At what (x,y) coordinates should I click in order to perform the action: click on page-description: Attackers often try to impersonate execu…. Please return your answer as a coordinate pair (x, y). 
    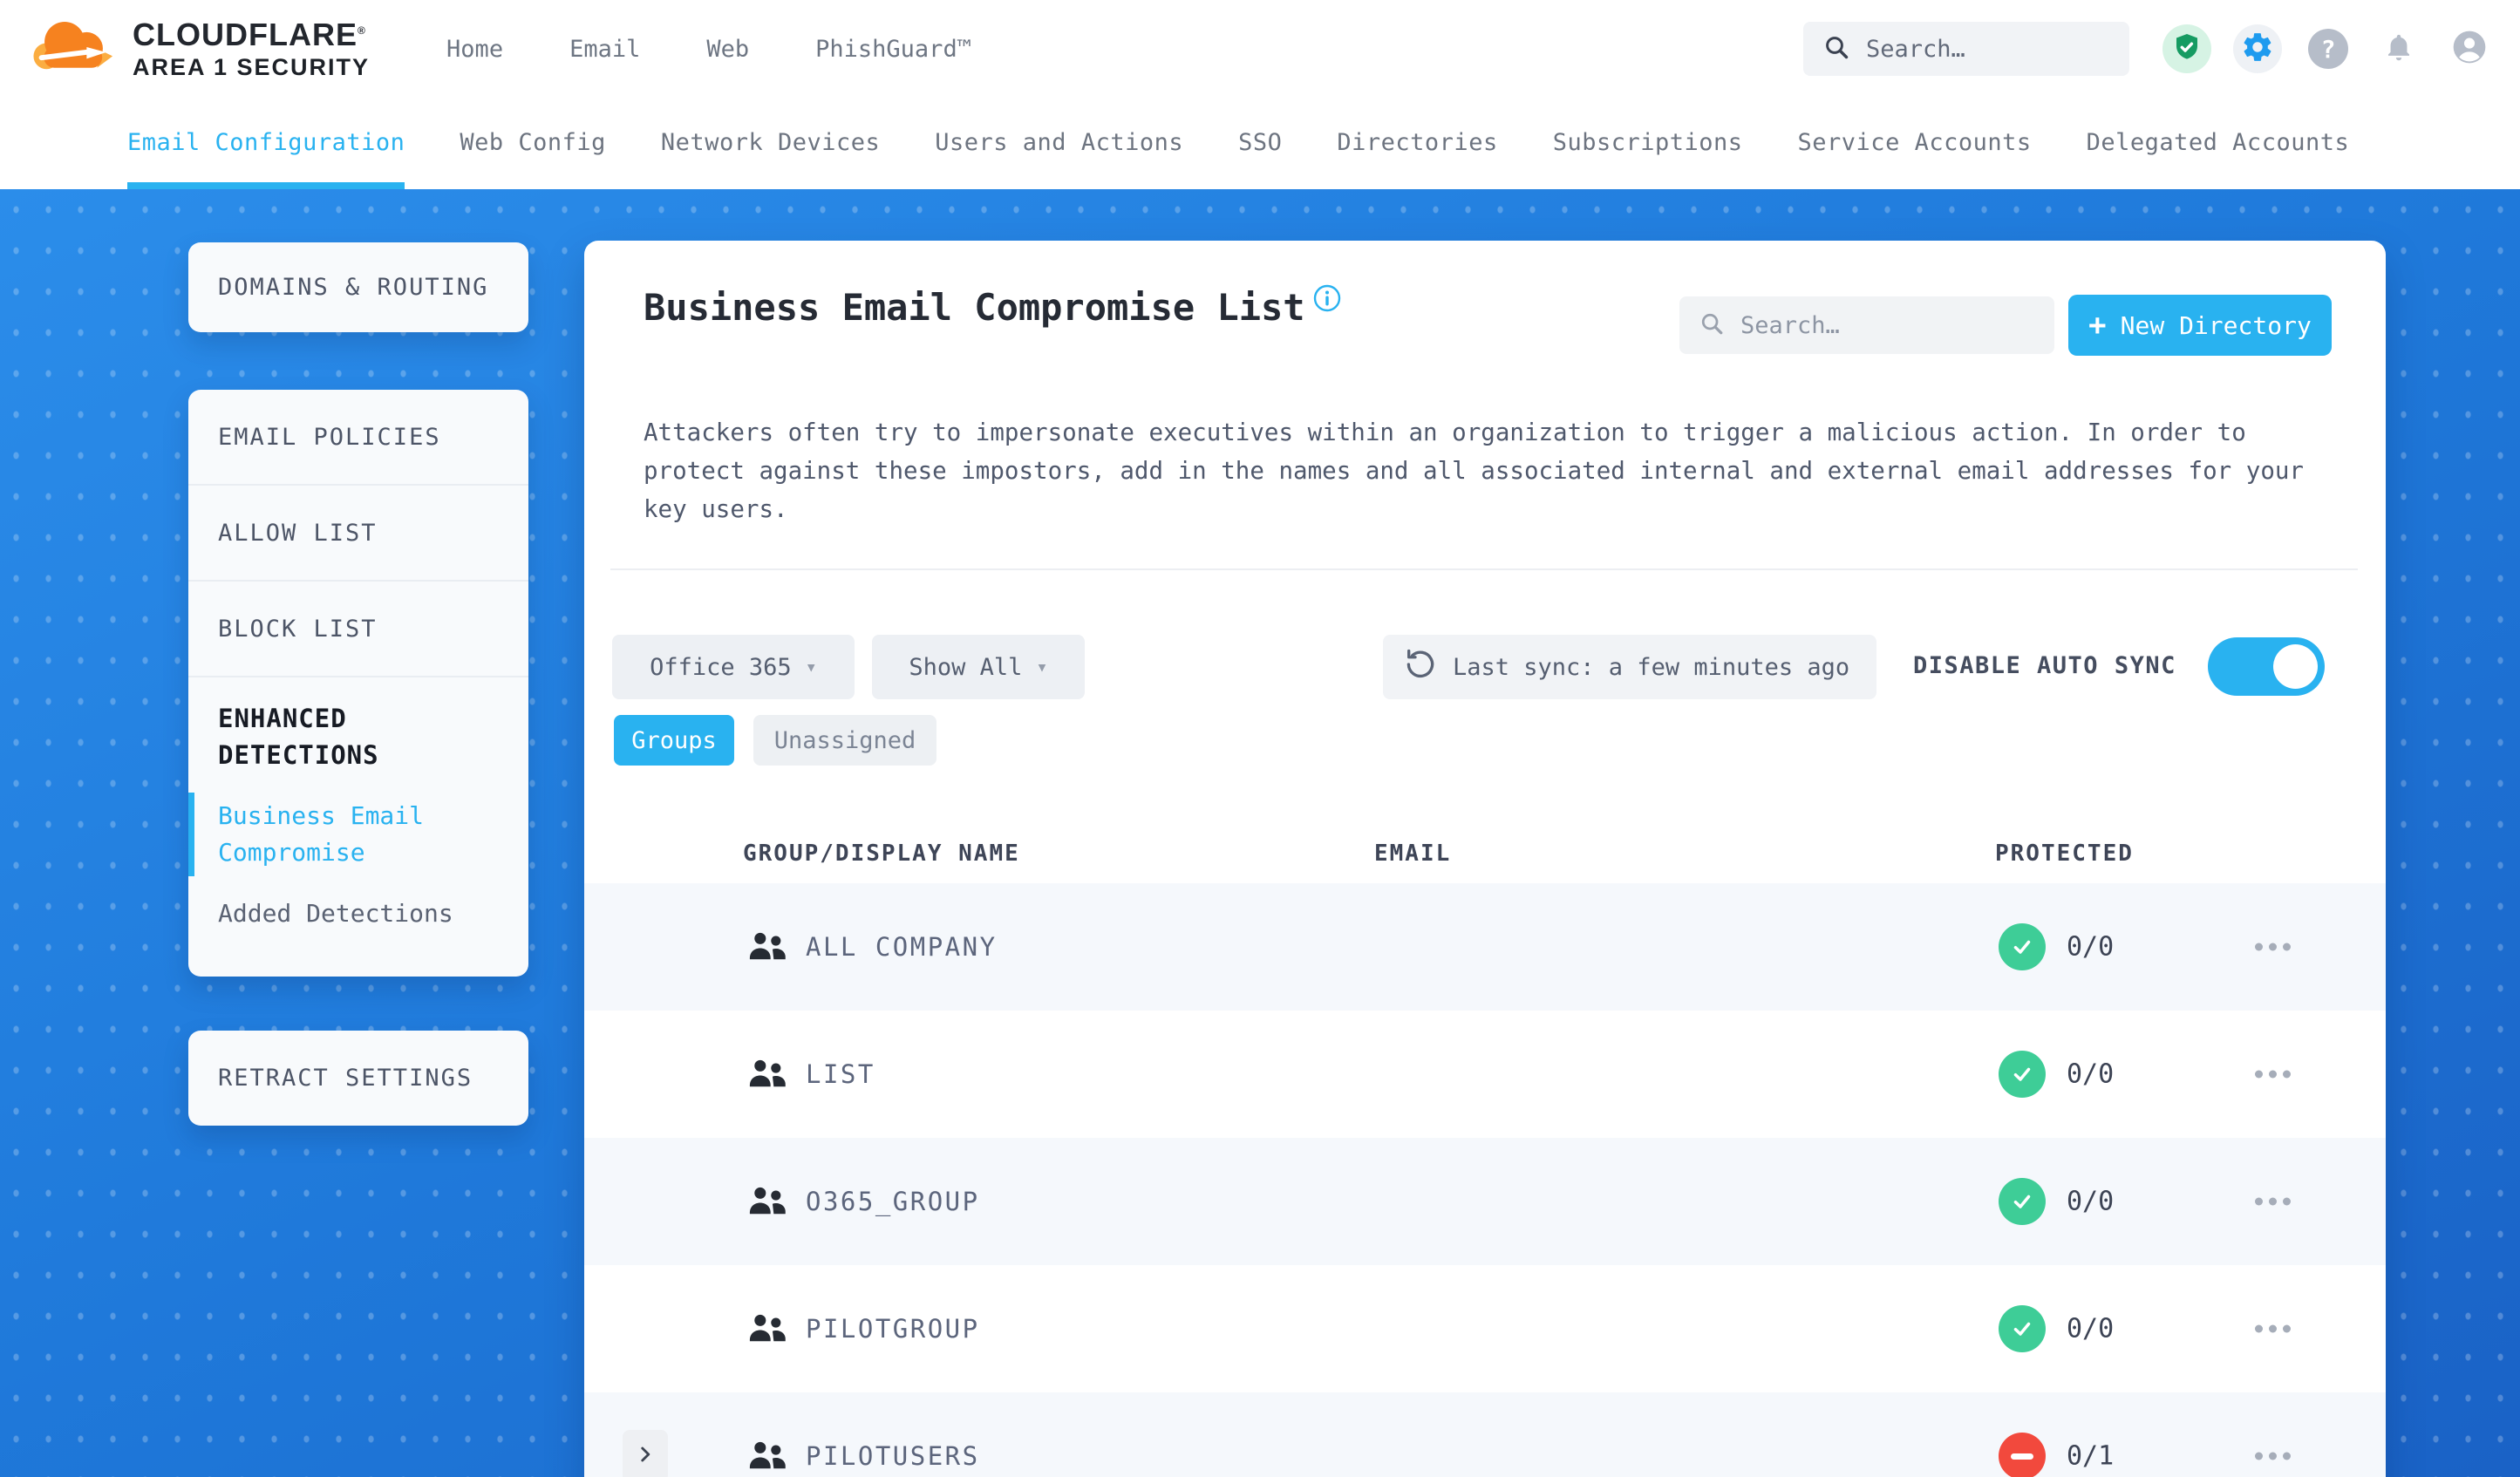
    Looking at the image, I should click on (1474, 471).